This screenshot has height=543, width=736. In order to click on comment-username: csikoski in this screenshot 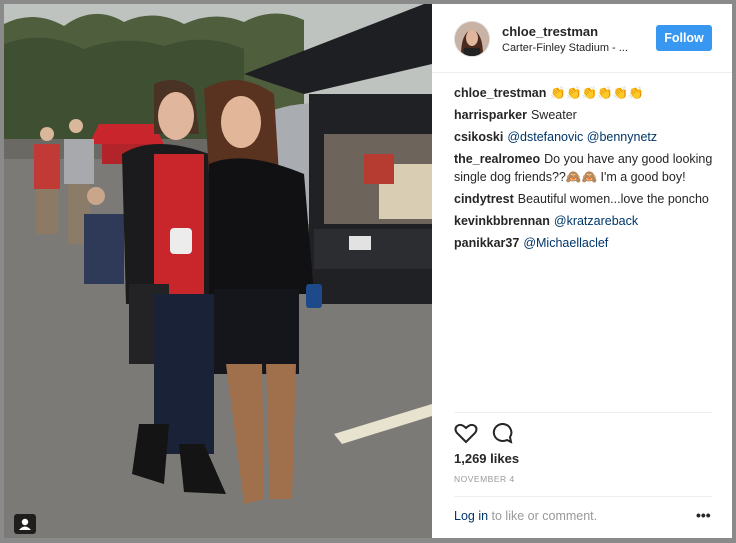, I will do `click(478, 137)`.